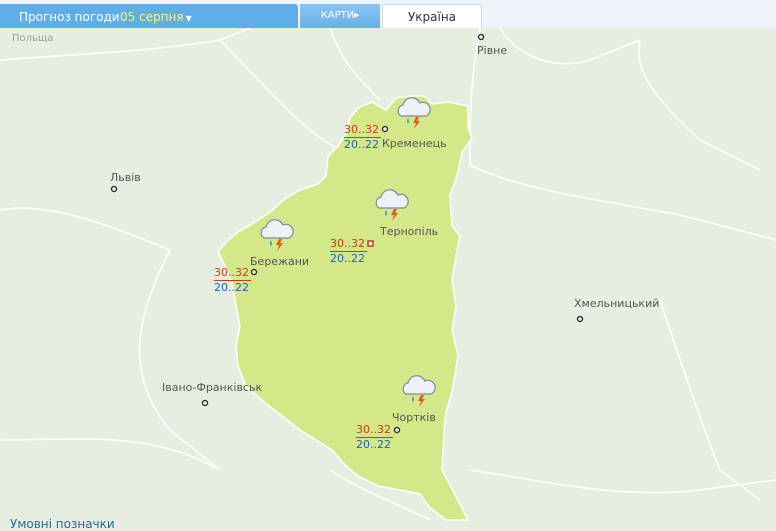  I want to click on city-label-rivne: Рівне, so click(492, 50).